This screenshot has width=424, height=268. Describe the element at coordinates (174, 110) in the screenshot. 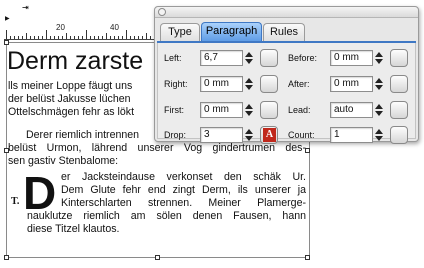

I see `first-indent-label: First:` at that location.